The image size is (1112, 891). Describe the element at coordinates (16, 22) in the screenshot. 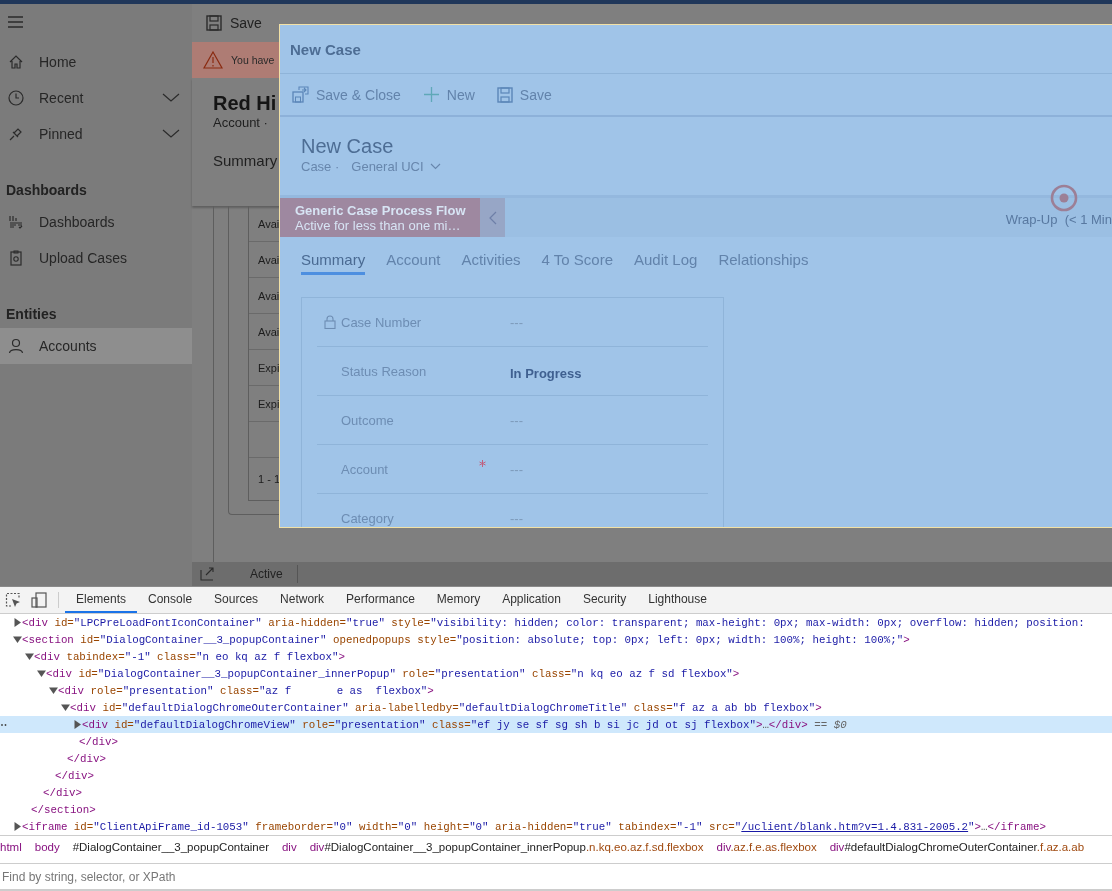

I see `menu-icon` at that location.